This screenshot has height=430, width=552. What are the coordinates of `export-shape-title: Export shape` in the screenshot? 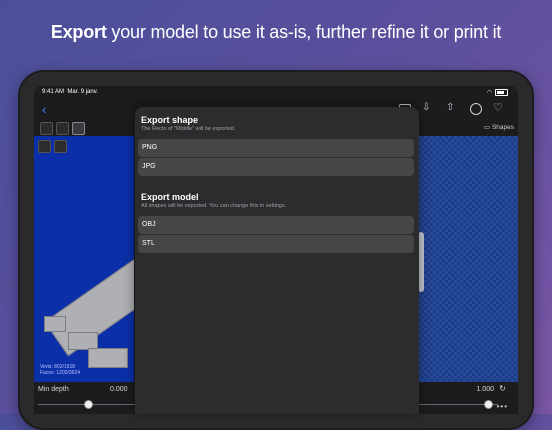 It's located at (170, 120).